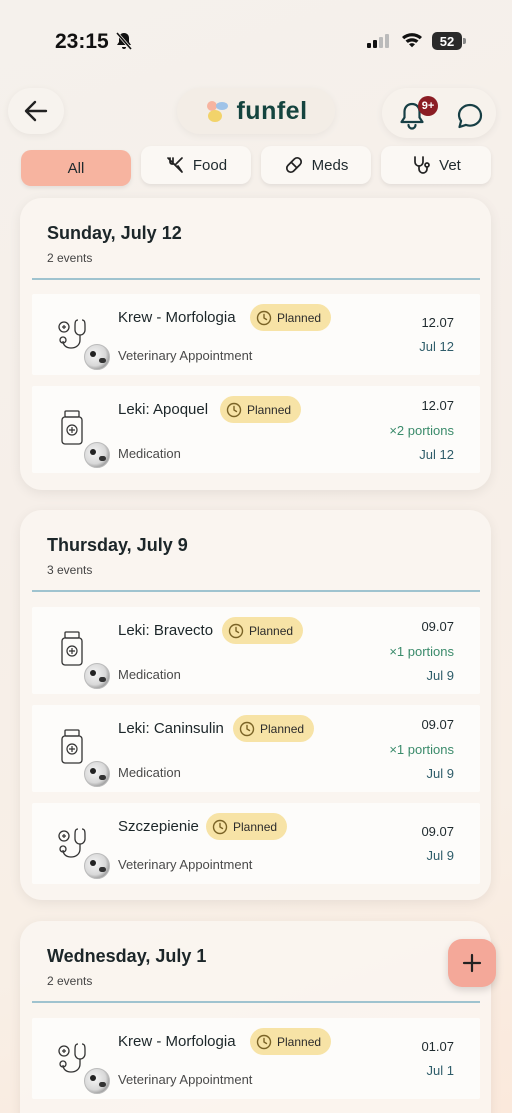 The image size is (512, 1113). What do you see at coordinates (436, 165) in the screenshot?
I see `filter-chip-vet: Vet` at bounding box center [436, 165].